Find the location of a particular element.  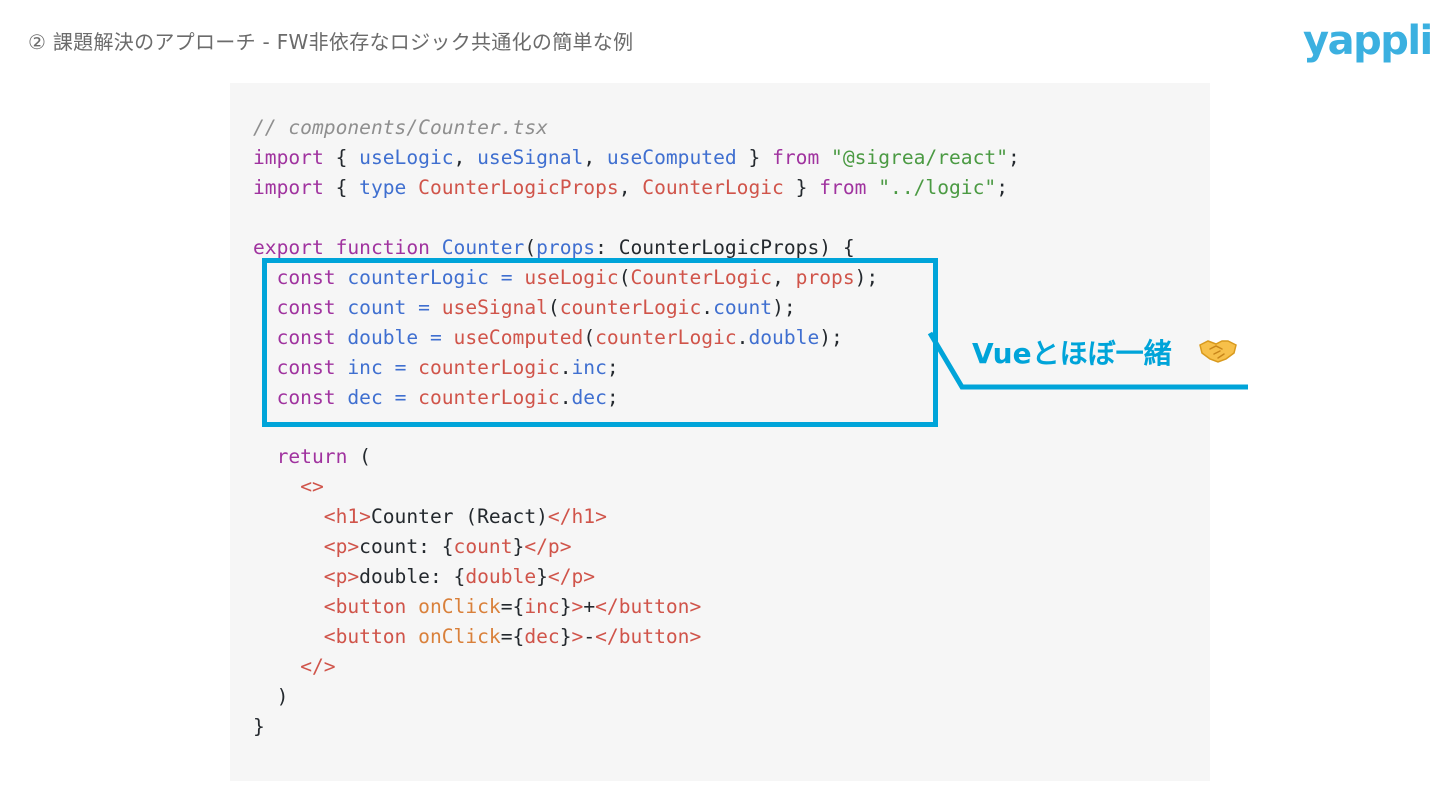

callout-connector is located at coordinates (1087, 360).